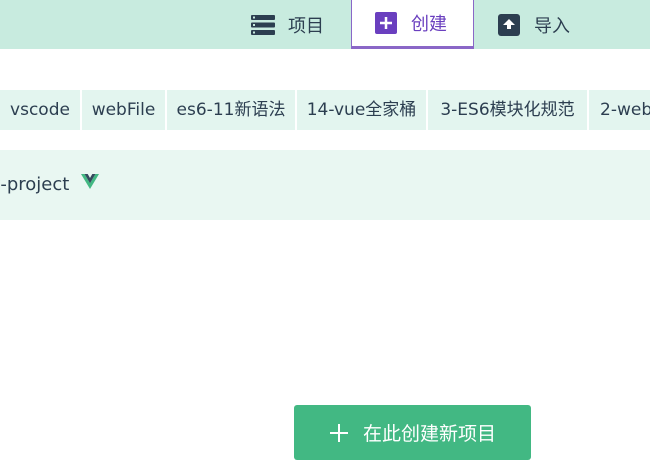 This screenshot has height=471, width=650. Describe the element at coordinates (339, 433) in the screenshot. I see `plus-icon` at that location.